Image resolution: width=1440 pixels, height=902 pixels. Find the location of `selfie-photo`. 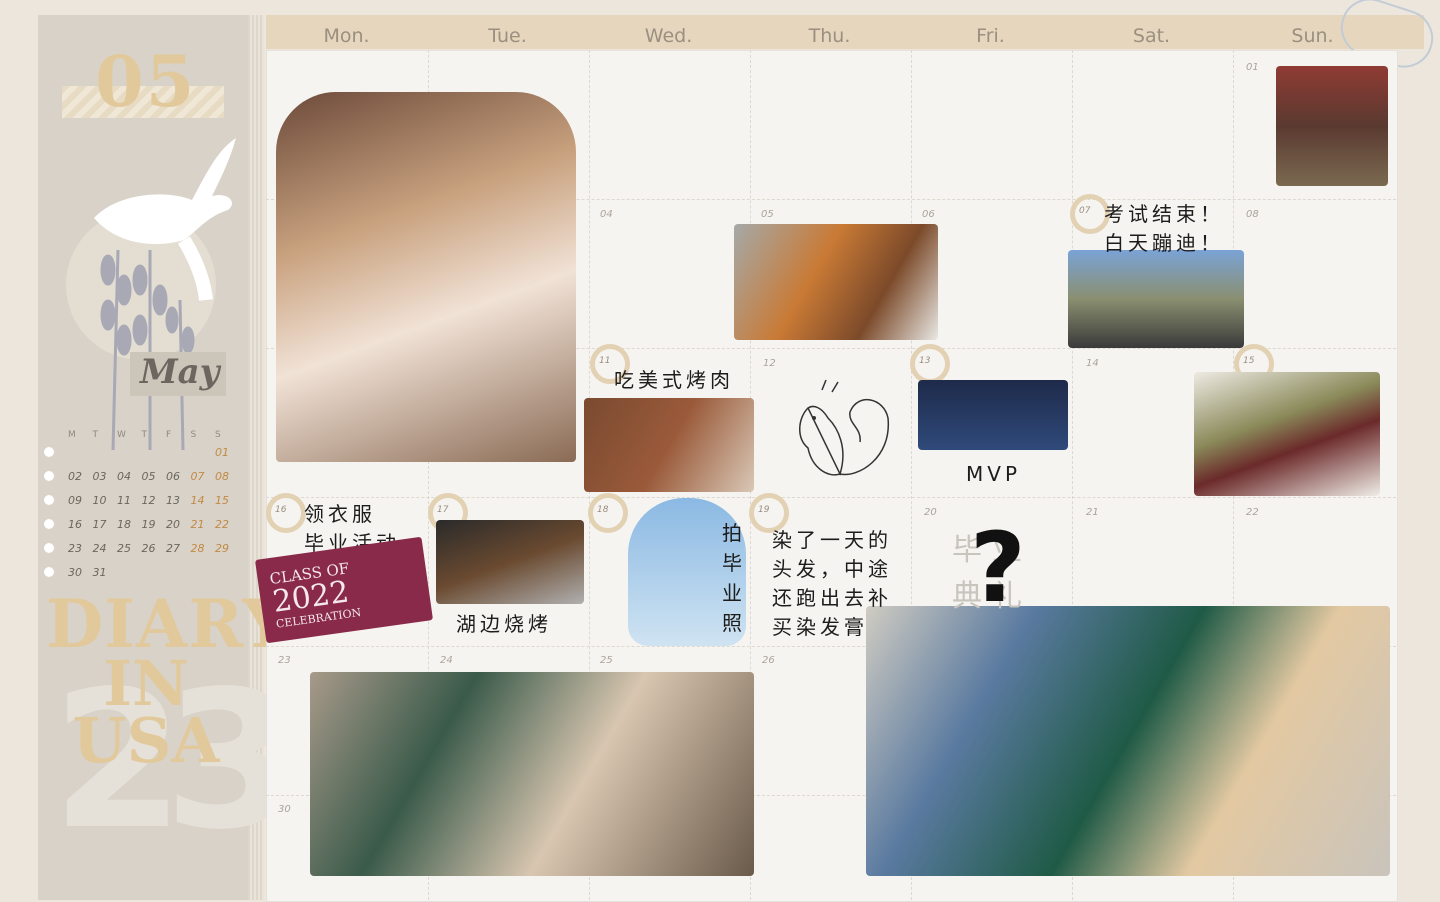

selfie-photo is located at coordinates (426, 277).